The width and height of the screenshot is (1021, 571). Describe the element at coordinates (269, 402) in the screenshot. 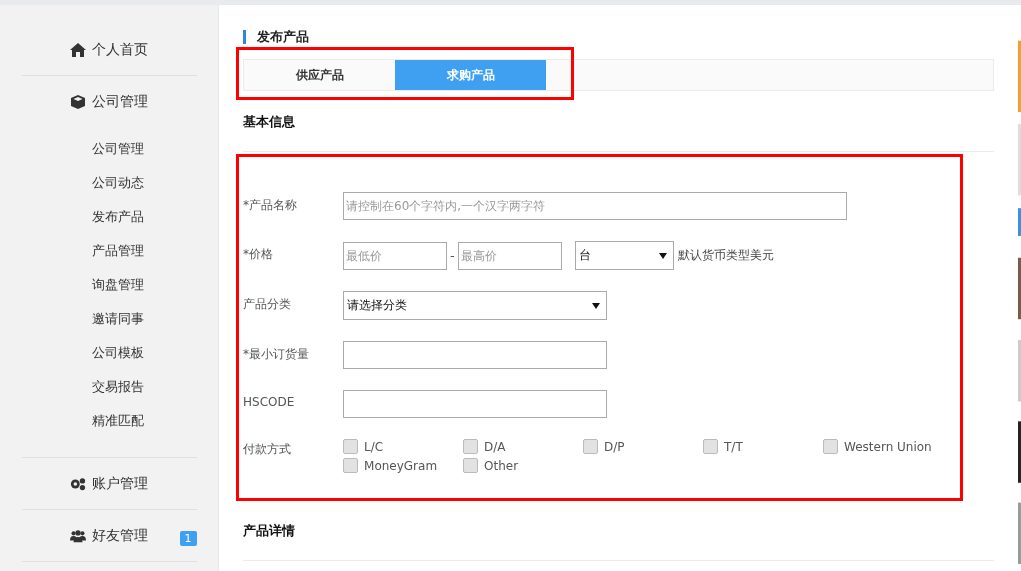

I see `field-label: HSCODE` at that location.